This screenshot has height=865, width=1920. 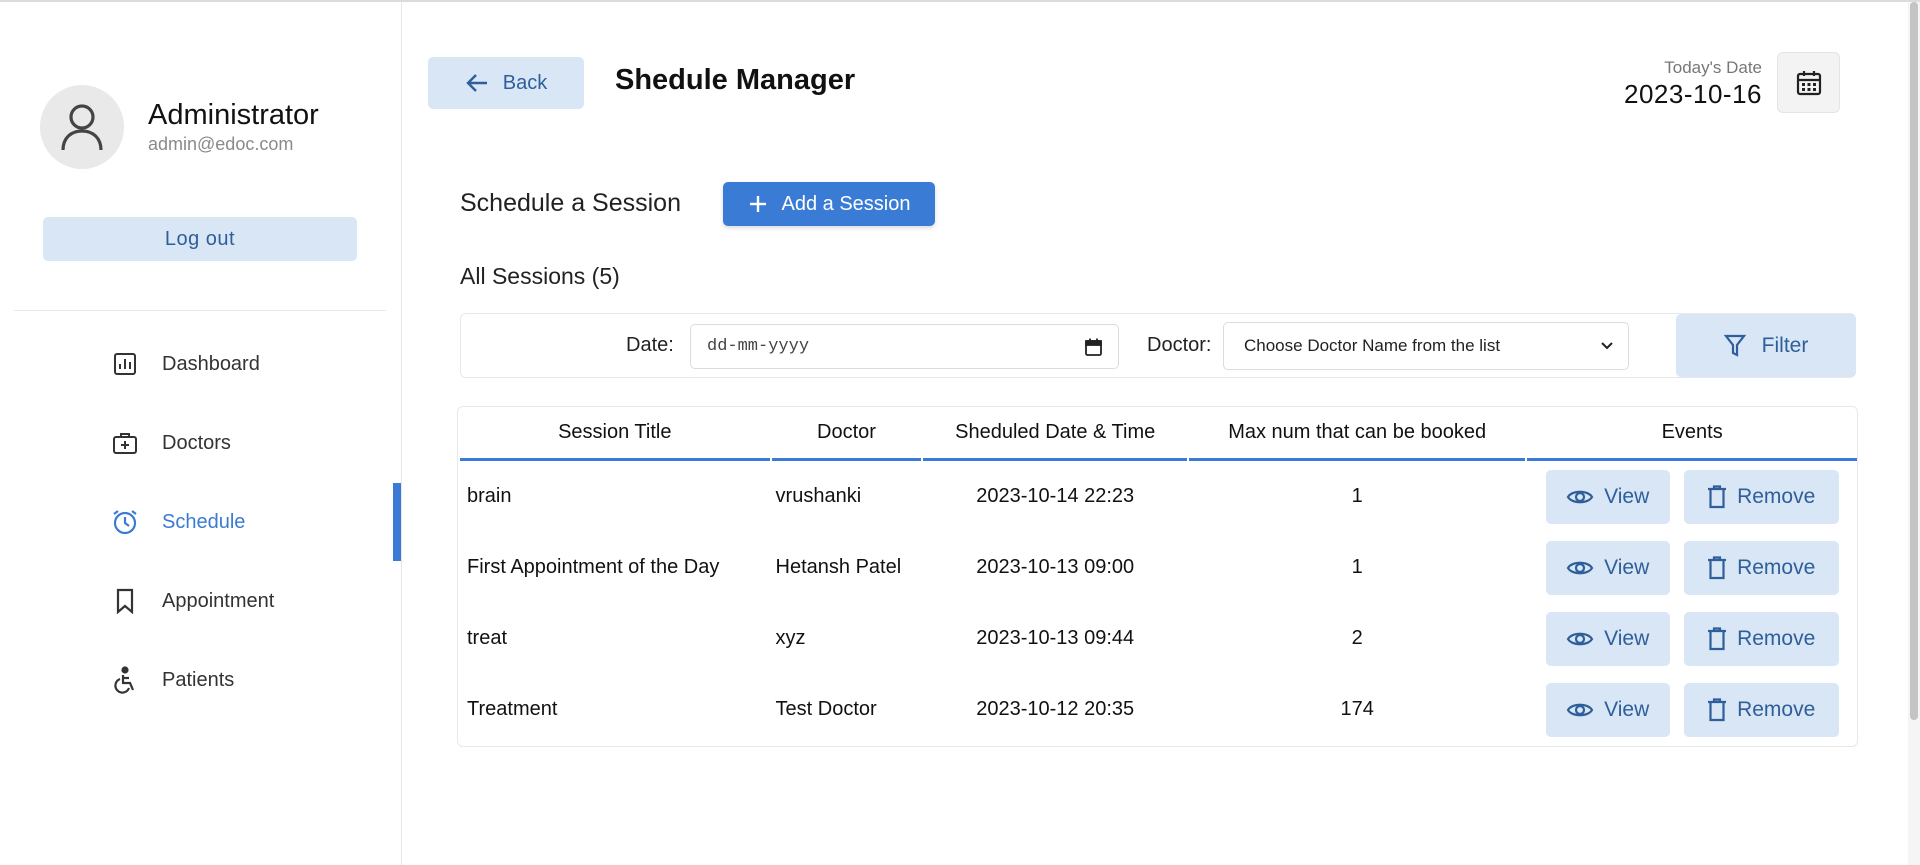 I want to click on doctor-select-value: Choose Doctor Name from the list, so click(x=1372, y=345).